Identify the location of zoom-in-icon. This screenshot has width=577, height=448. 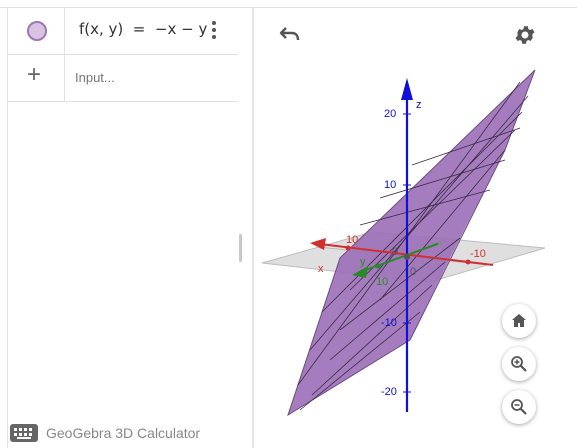
(519, 364).